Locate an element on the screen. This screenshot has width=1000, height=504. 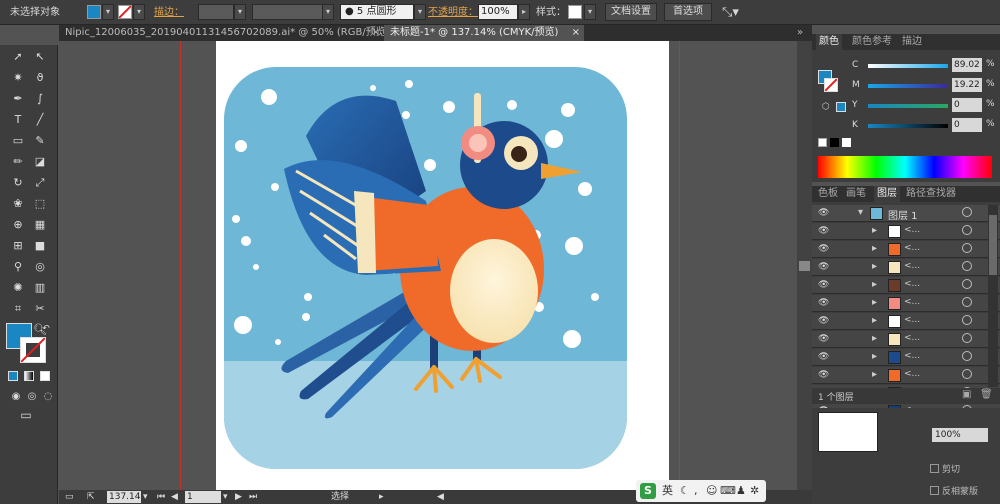
tab-brushes: 画笔 is located at coordinates (856, 194).